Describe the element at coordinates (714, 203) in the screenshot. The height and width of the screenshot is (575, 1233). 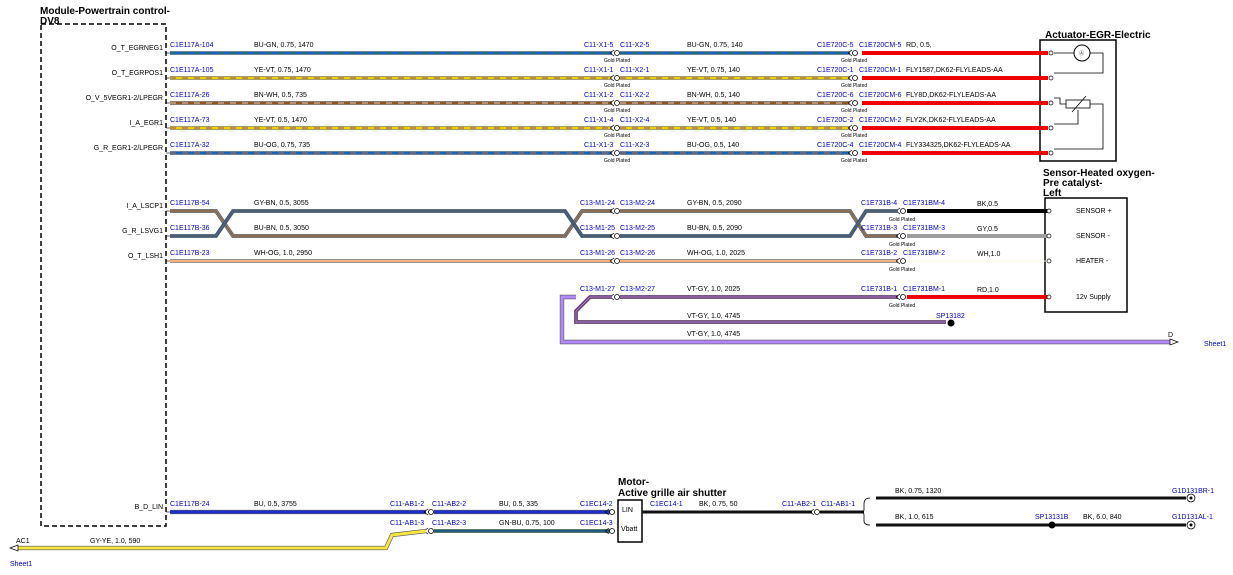
I see `o2-wire-0-spec2: GY-BN, 0.5, 2090` at that location.